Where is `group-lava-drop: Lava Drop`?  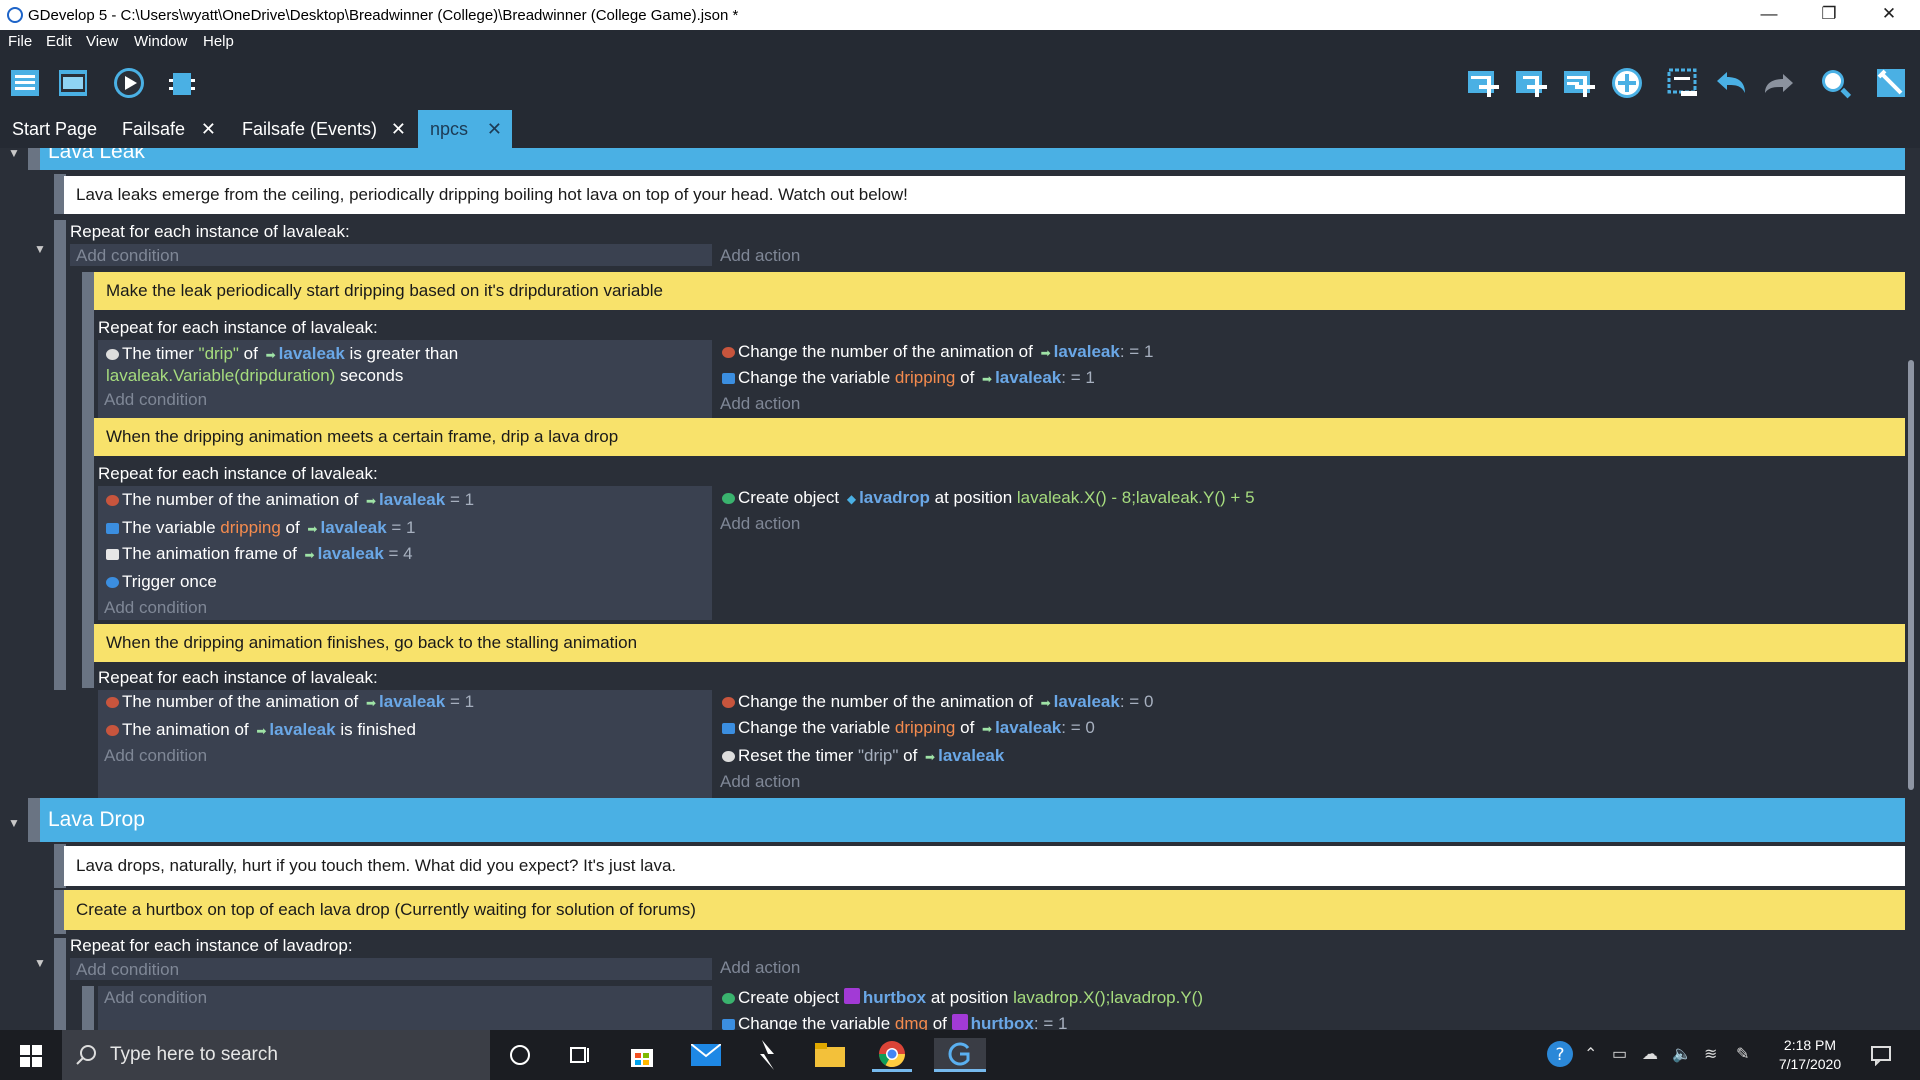 group-lava-drop: Lava Drop is located at coordinates (966, 820).